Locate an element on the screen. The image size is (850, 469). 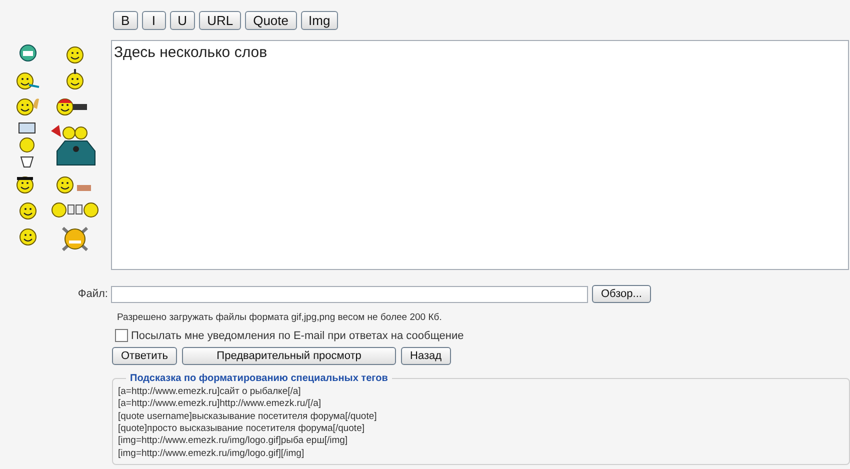
file-label: Файл: is located at coordinates (92, 294).